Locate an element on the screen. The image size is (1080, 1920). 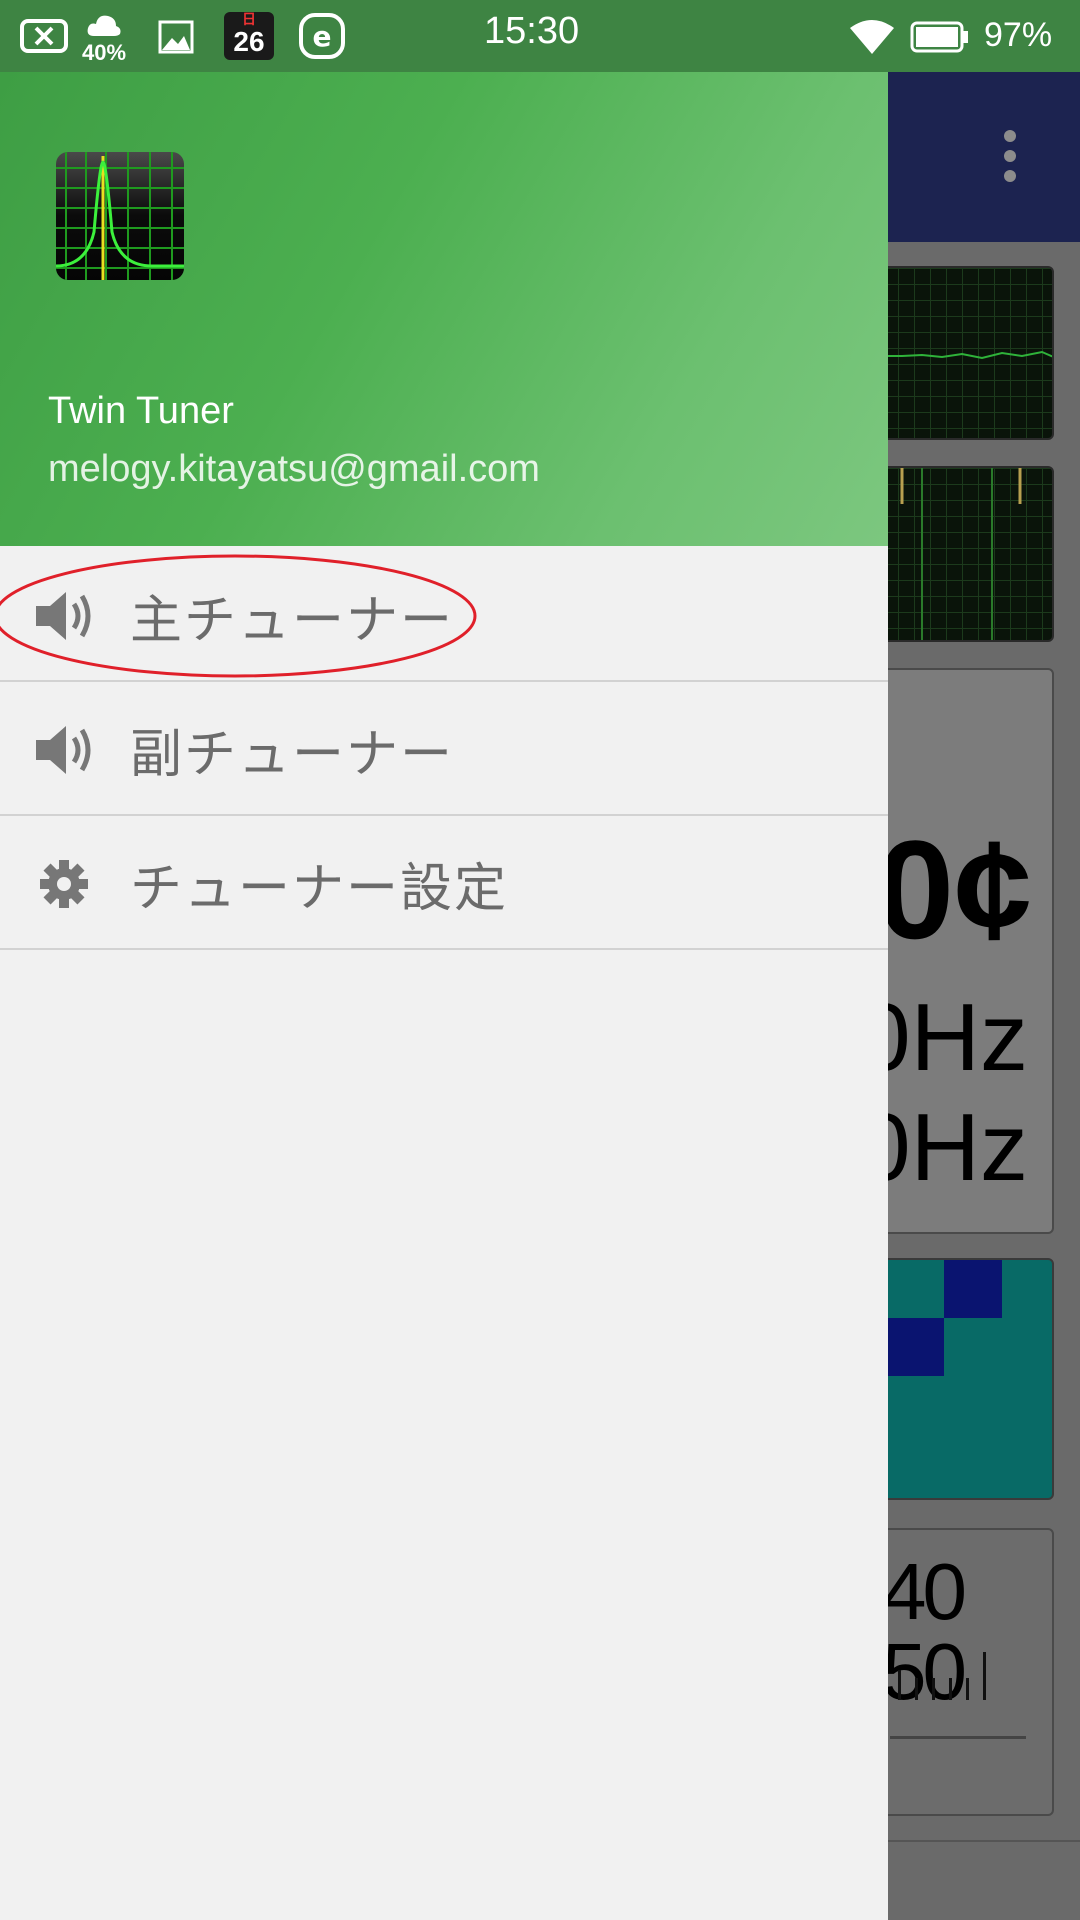
app-logo-icon is located at coordinates (120, 216).